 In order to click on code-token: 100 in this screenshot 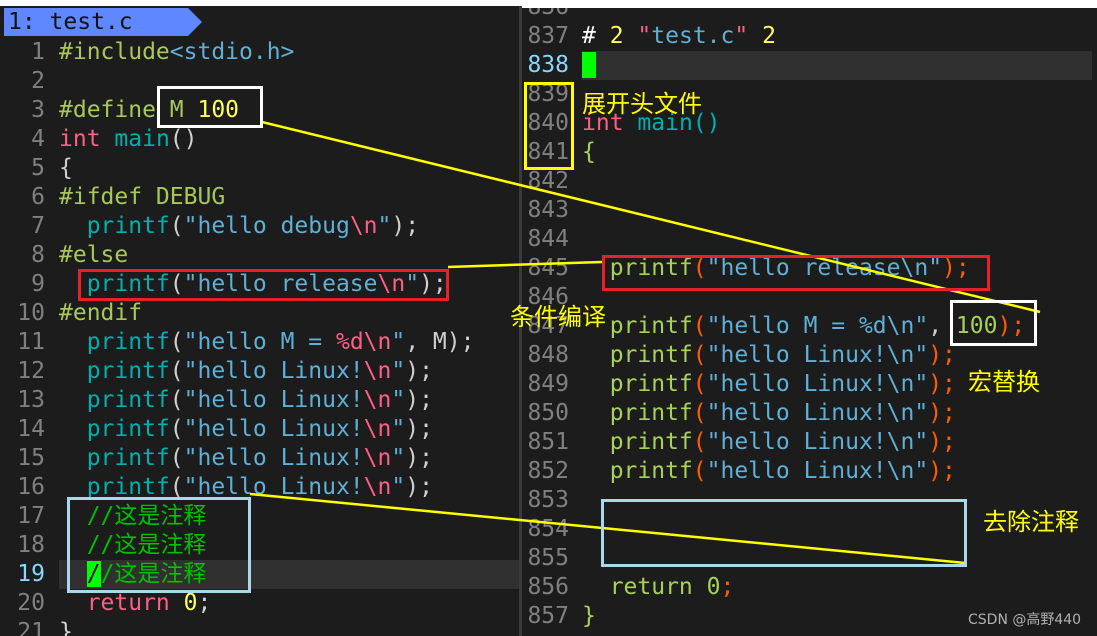, I will do `click(218, 110)`.